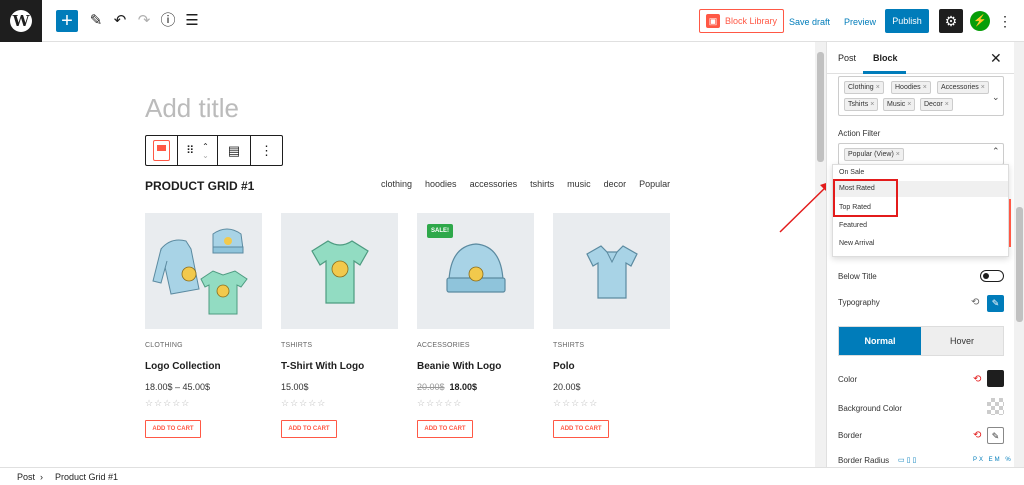  What do you see at coordinates (899, 104) in the screenshot?
I see `category-tag: Music ×` at bounding box center [899, 104].